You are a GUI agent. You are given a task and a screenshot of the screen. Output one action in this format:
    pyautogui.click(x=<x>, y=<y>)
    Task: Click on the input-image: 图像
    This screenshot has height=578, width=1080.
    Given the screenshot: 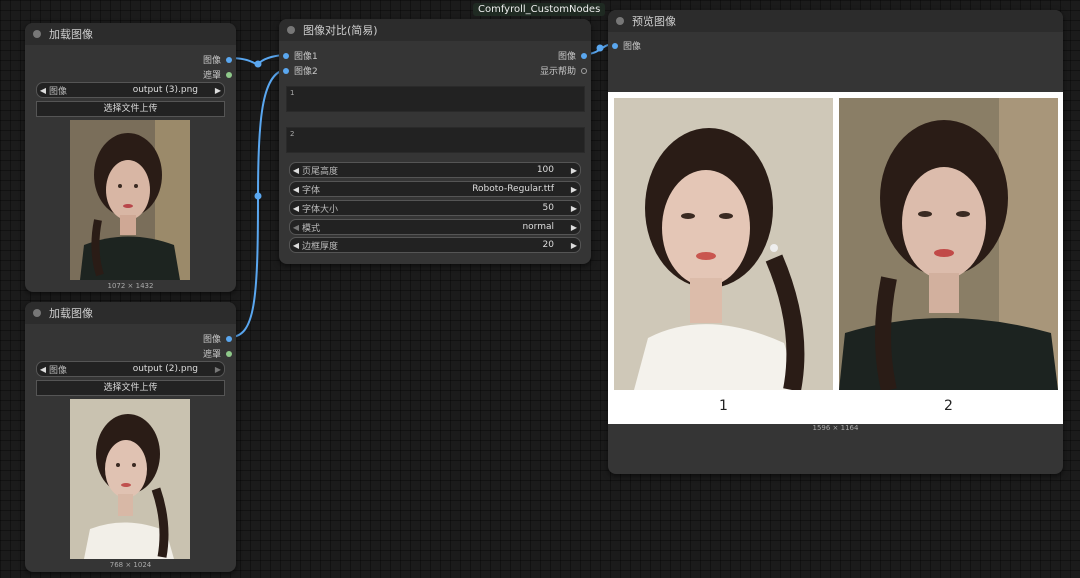 What is the action you would take?
    pyautogui.click(x=626, y=45)
    